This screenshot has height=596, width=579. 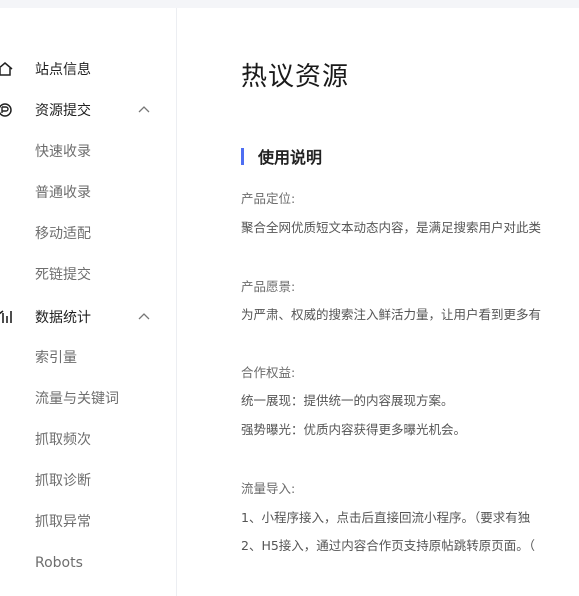 What do you see at coordinates (59, 563) in the screenshot?
I see `sidebar-item-label: Robots` at bounding box center [59, 563].